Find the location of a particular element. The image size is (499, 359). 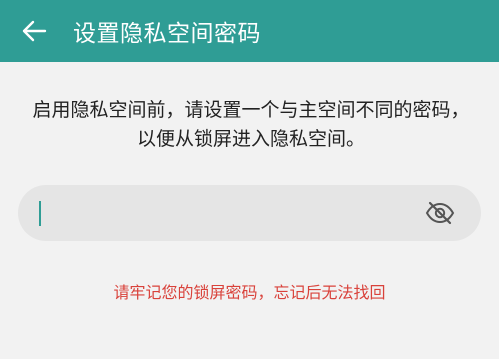

warning-text: 请牢记您的锁屏密码，忘记后无法找回 is located at coordinates (249, 292).